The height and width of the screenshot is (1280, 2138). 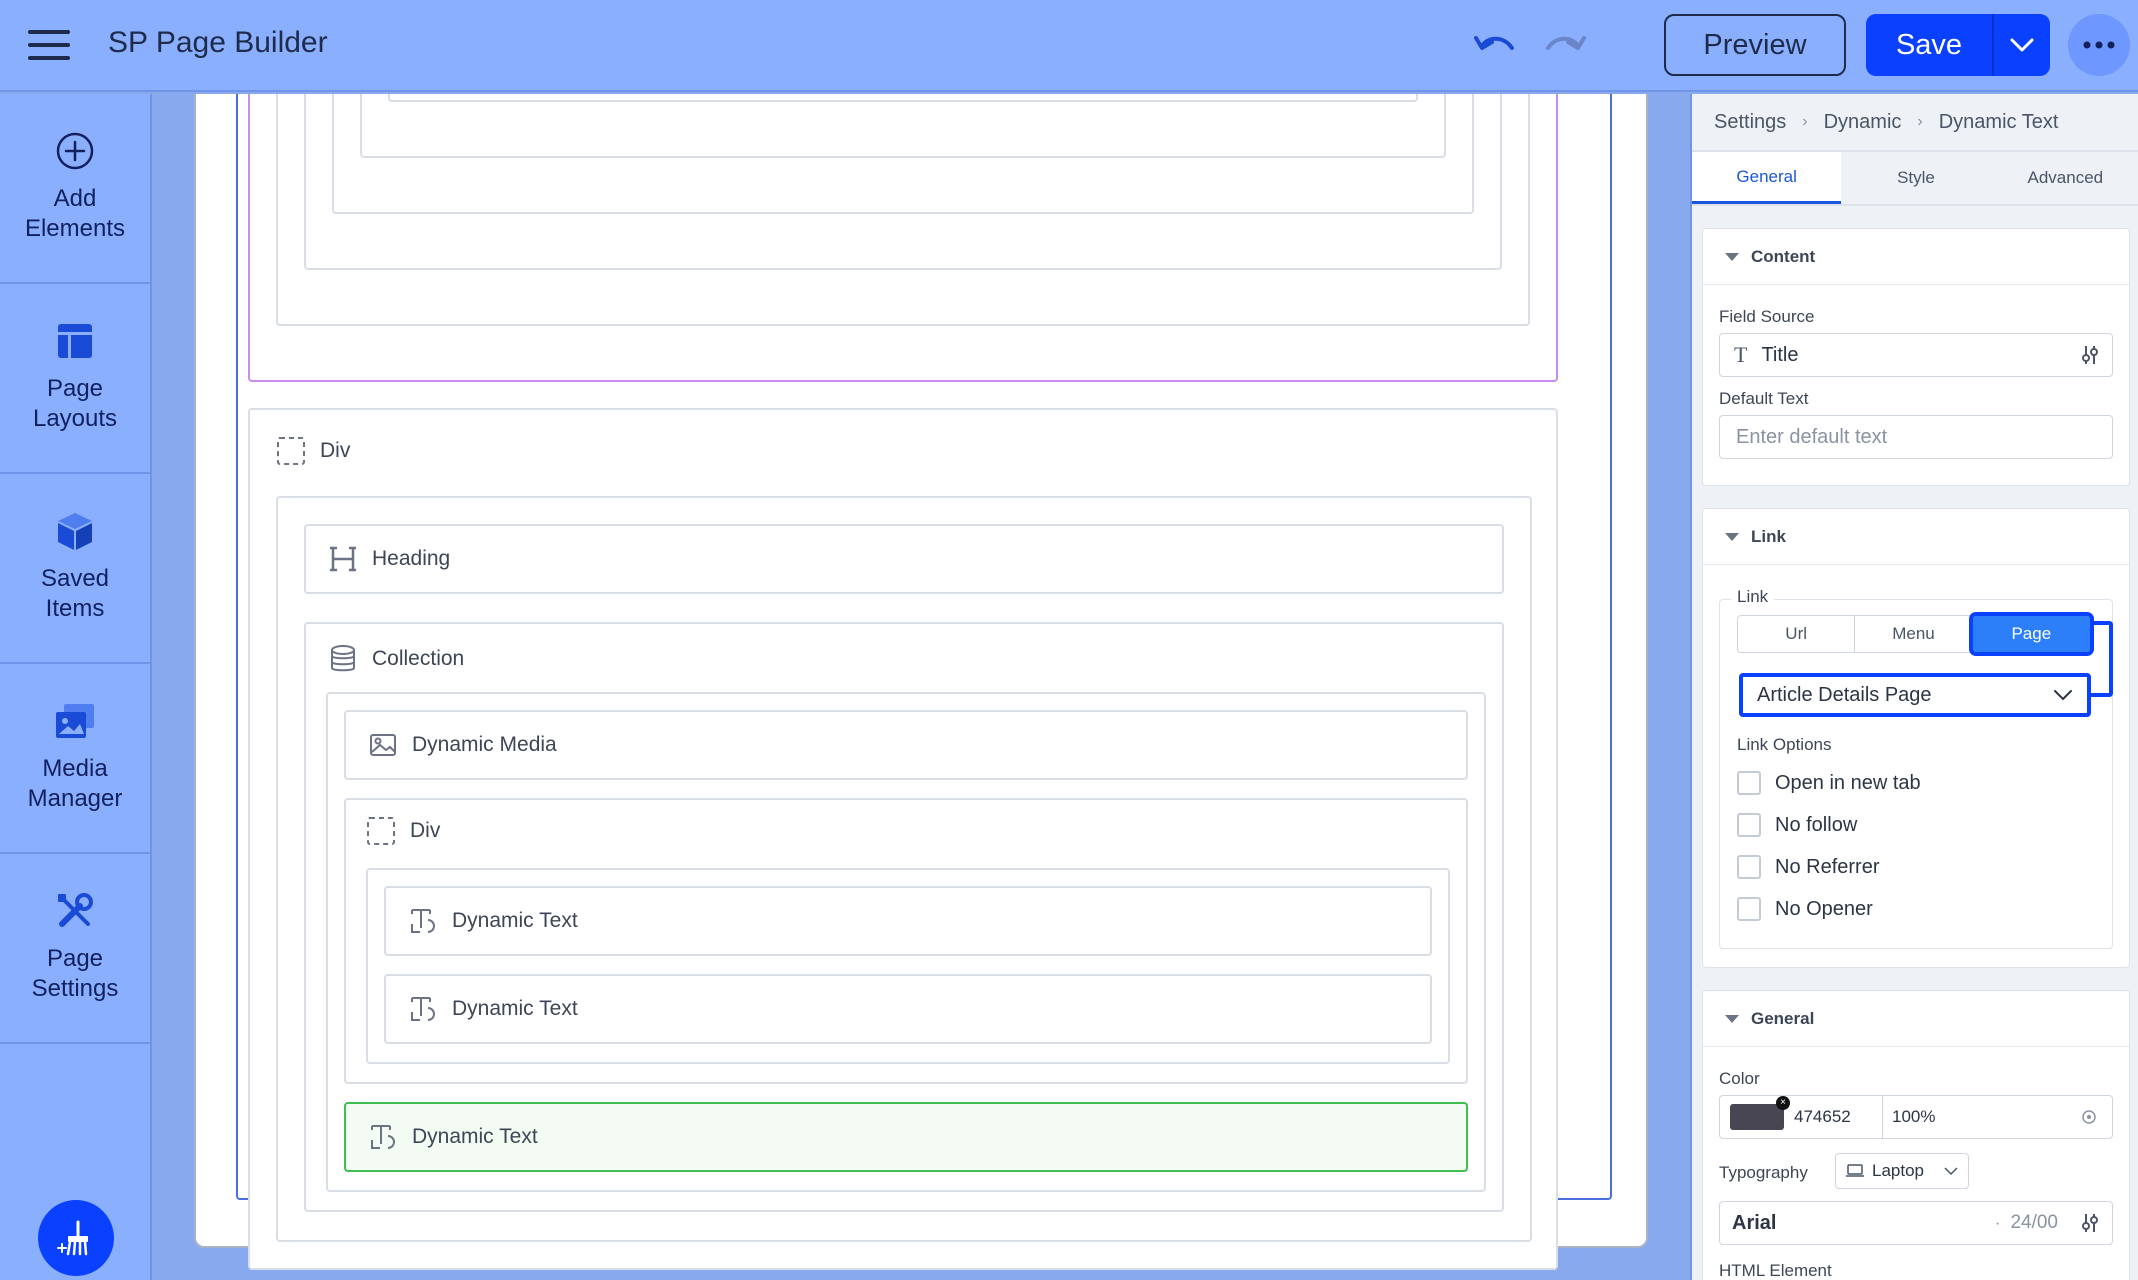 I want to click on sidebar-item-label: Page Settings, so click(x=75, y=973).